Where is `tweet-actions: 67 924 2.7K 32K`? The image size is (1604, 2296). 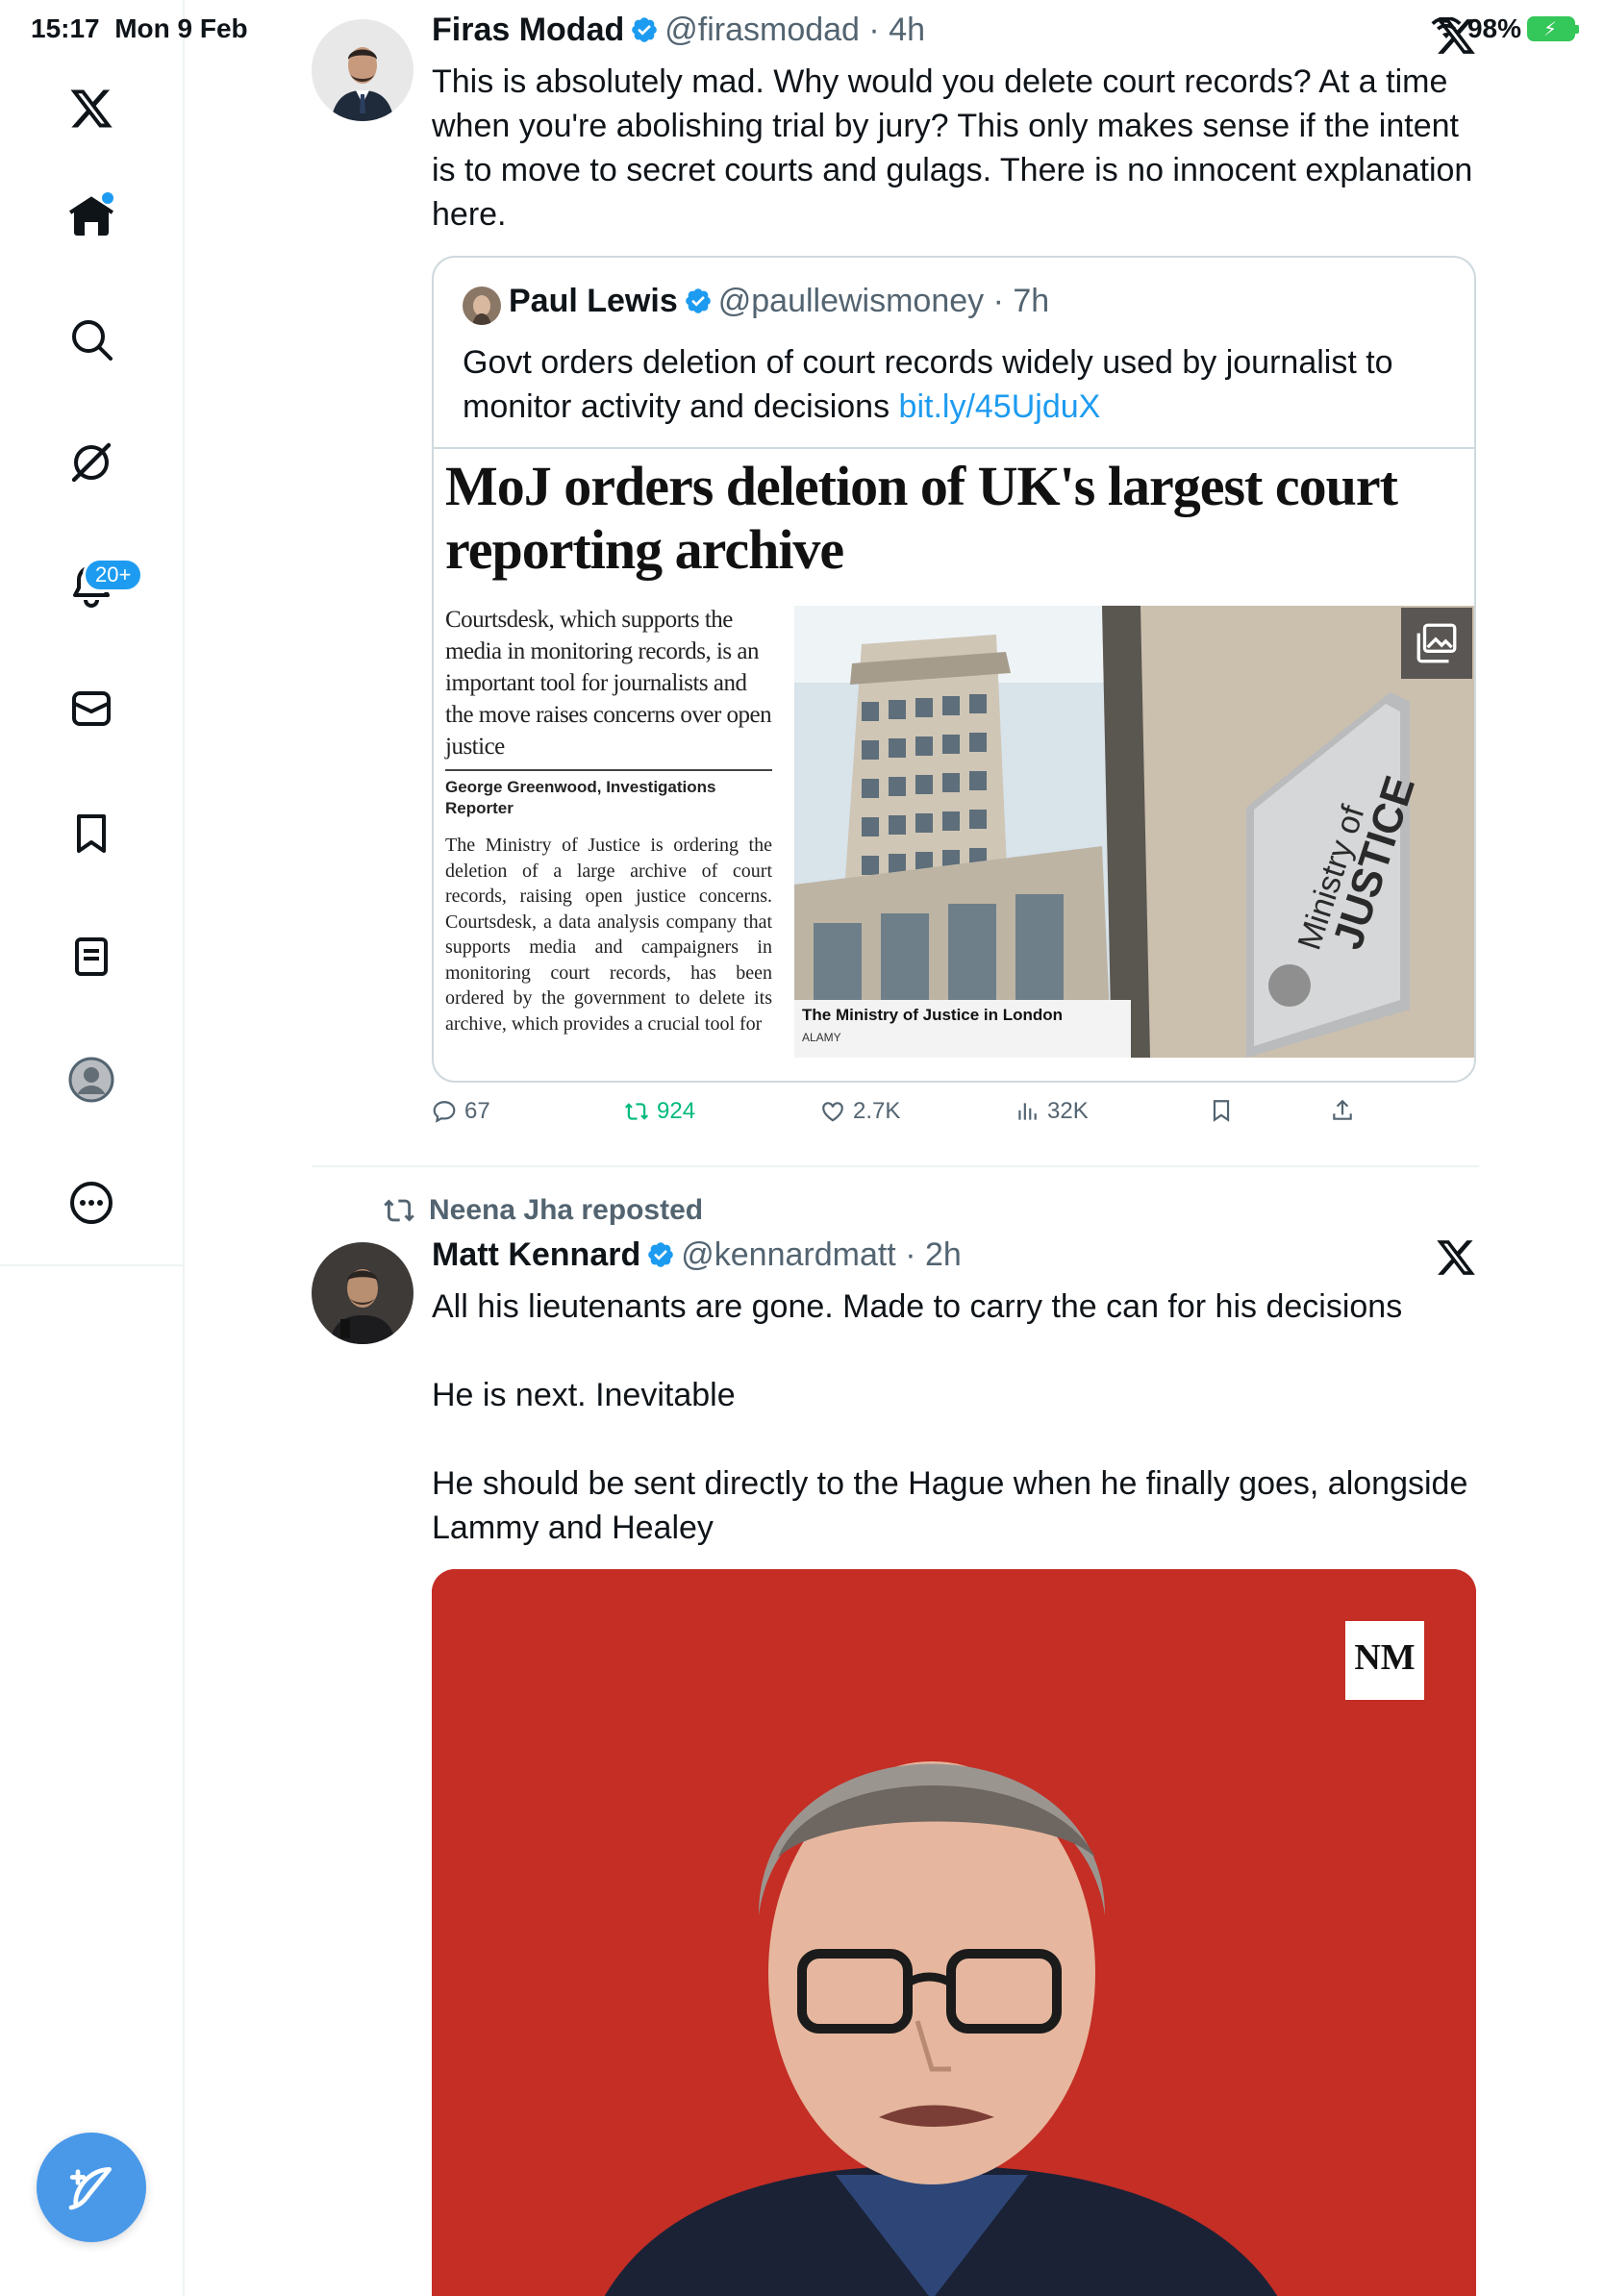 tweet-actions: 67 924 2.7K 32K is located at coordinates (912, 1117).